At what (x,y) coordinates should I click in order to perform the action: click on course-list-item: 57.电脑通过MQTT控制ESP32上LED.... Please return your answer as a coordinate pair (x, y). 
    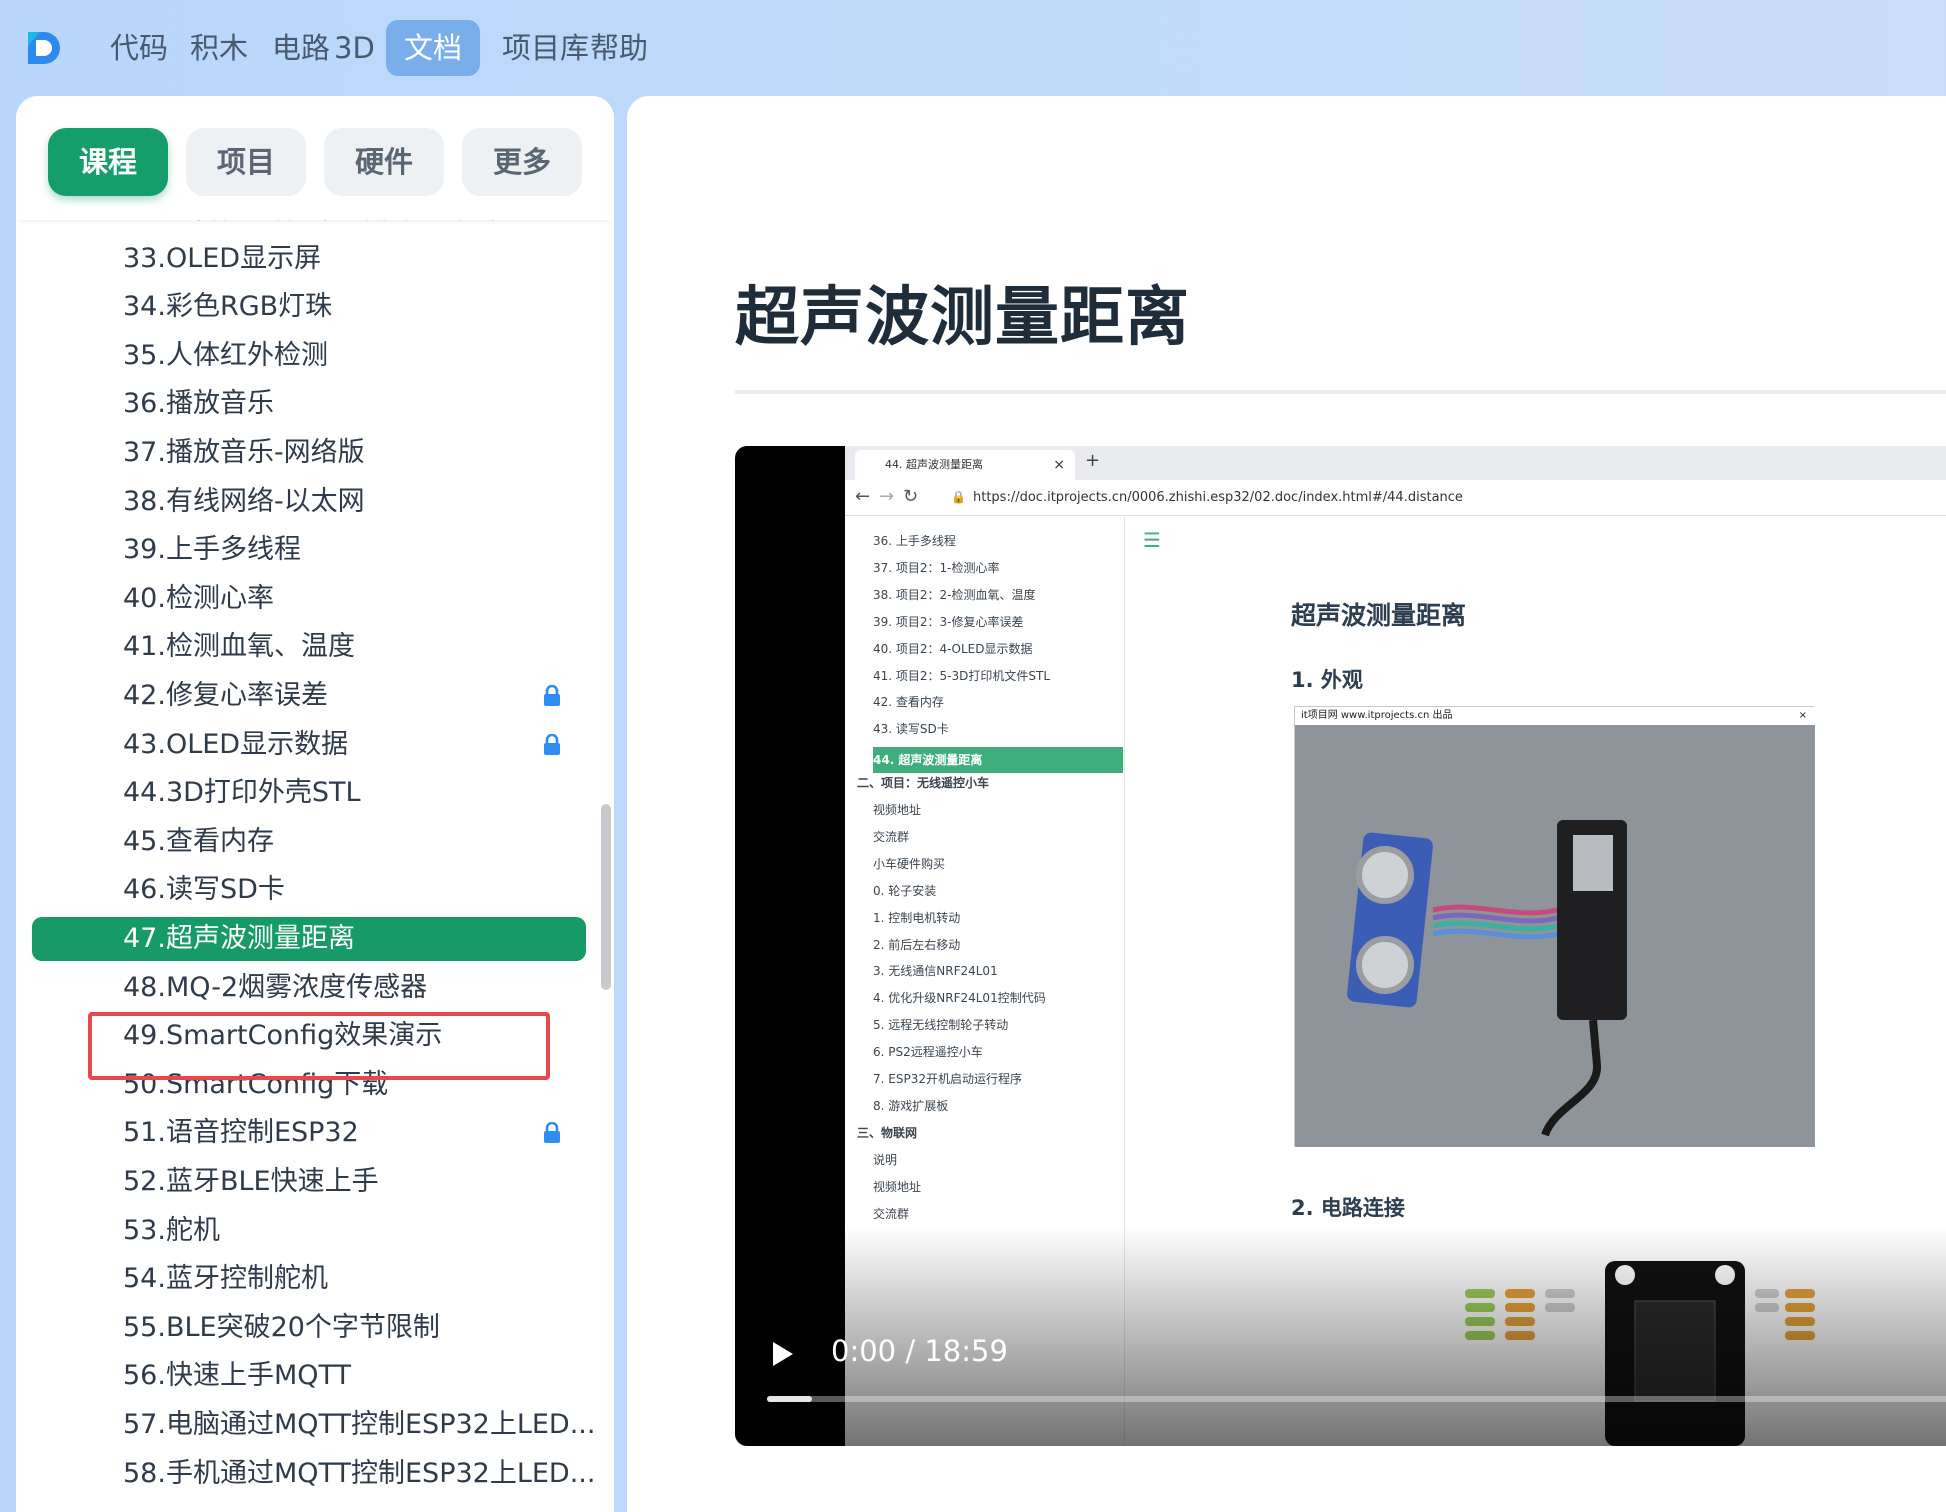
    Looking at the image, I should click on (315, 1425).